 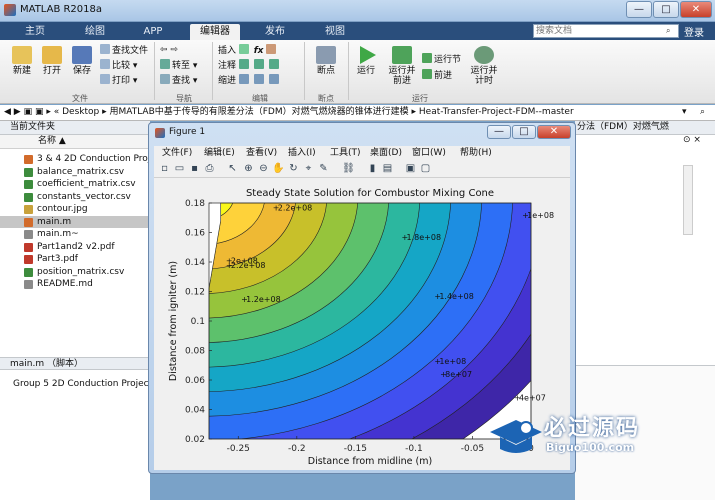 I want to click on file-list-item: main.m, so click(x=75, y=221).